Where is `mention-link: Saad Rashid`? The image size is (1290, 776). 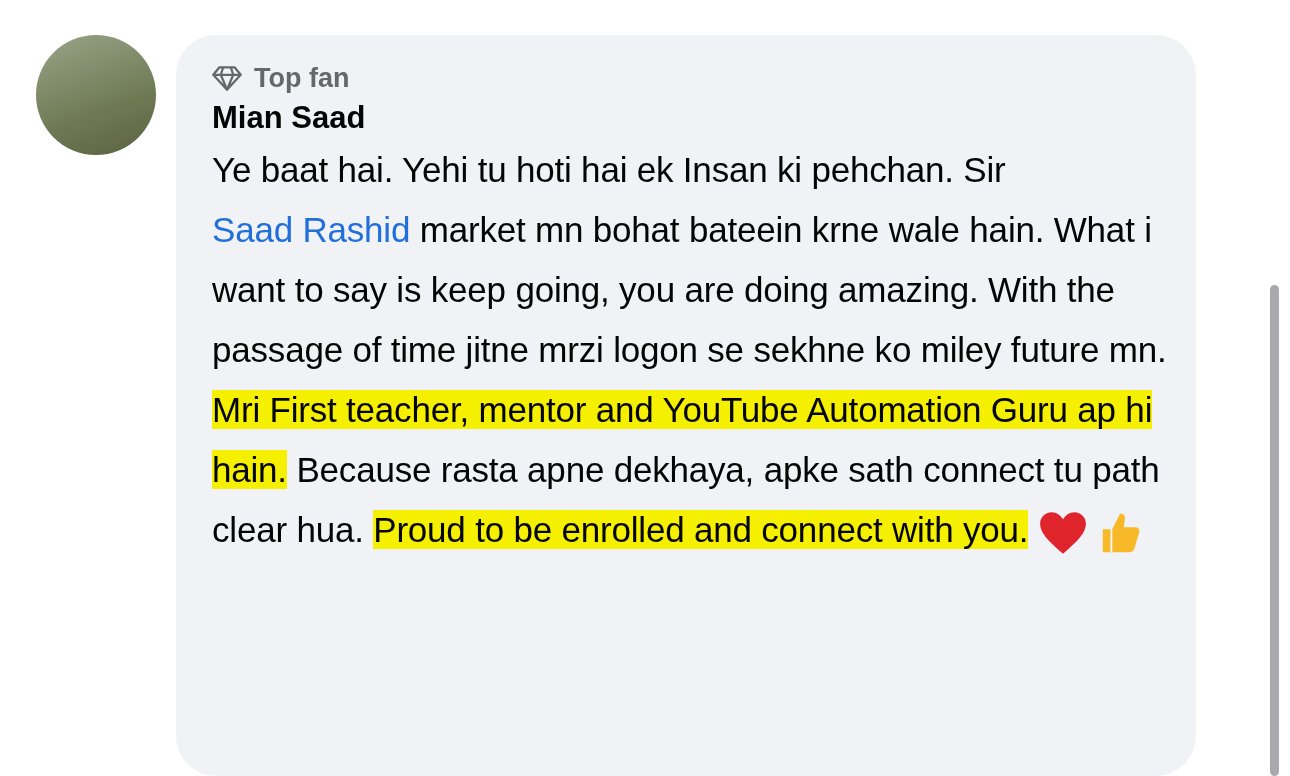
mention-link: Saad Rashid is located at coordinates (311, 229).